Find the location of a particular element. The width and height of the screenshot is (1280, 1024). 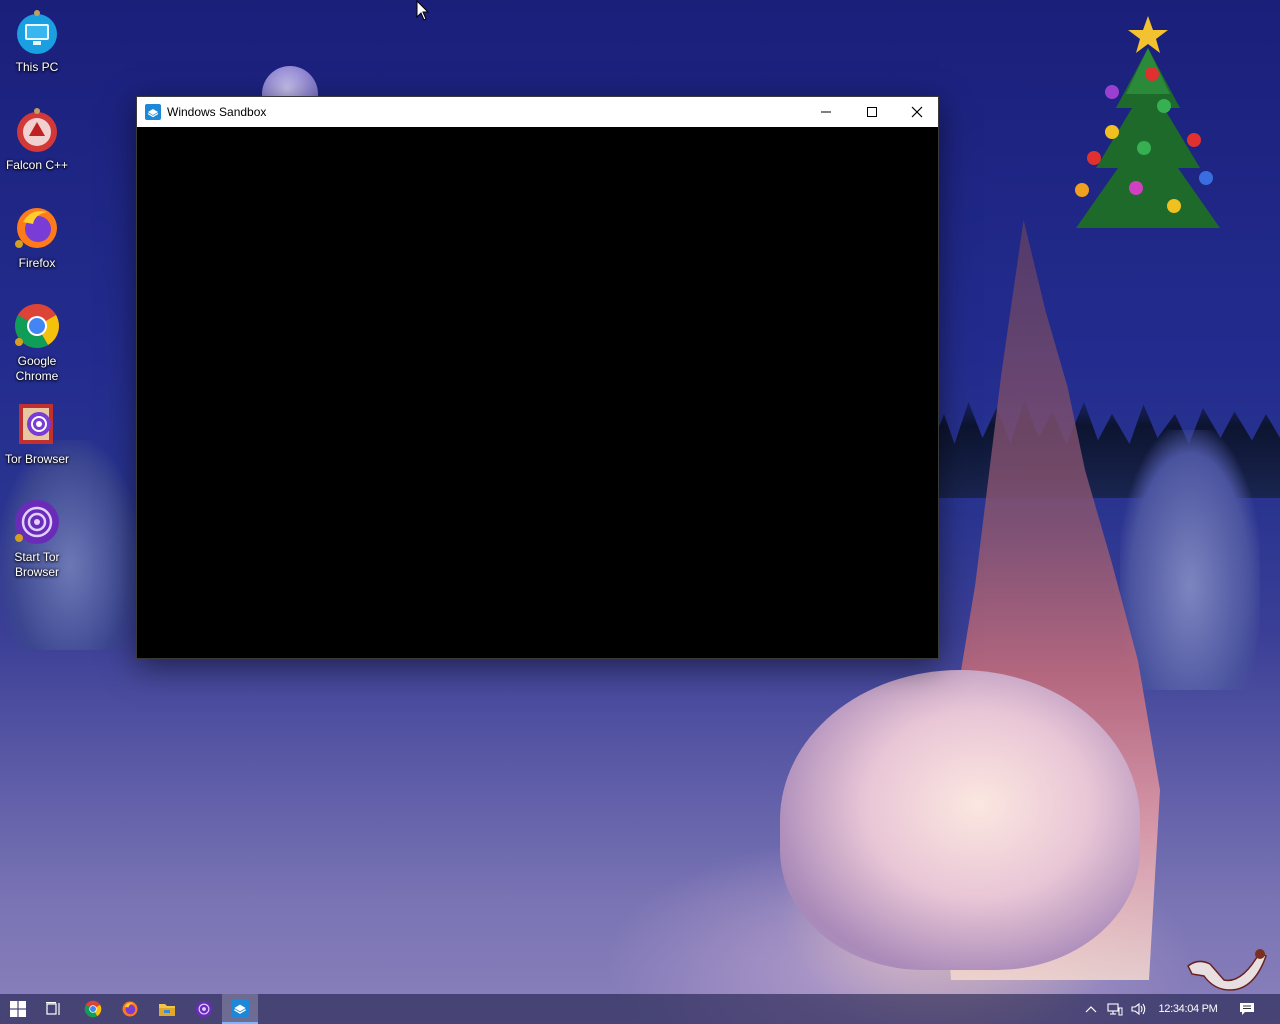

volume-icon is located at coordinates (1138, 1009).